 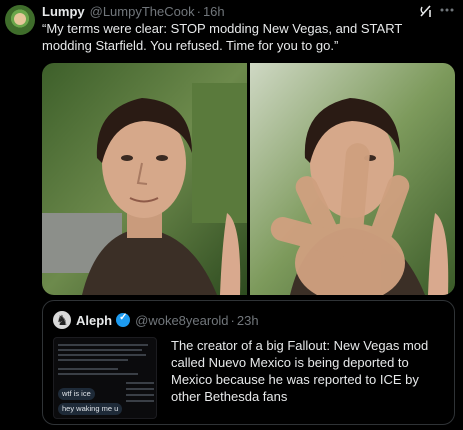 I want to click on chat-bubble: wtf is ice, so click(x=76, y=394).